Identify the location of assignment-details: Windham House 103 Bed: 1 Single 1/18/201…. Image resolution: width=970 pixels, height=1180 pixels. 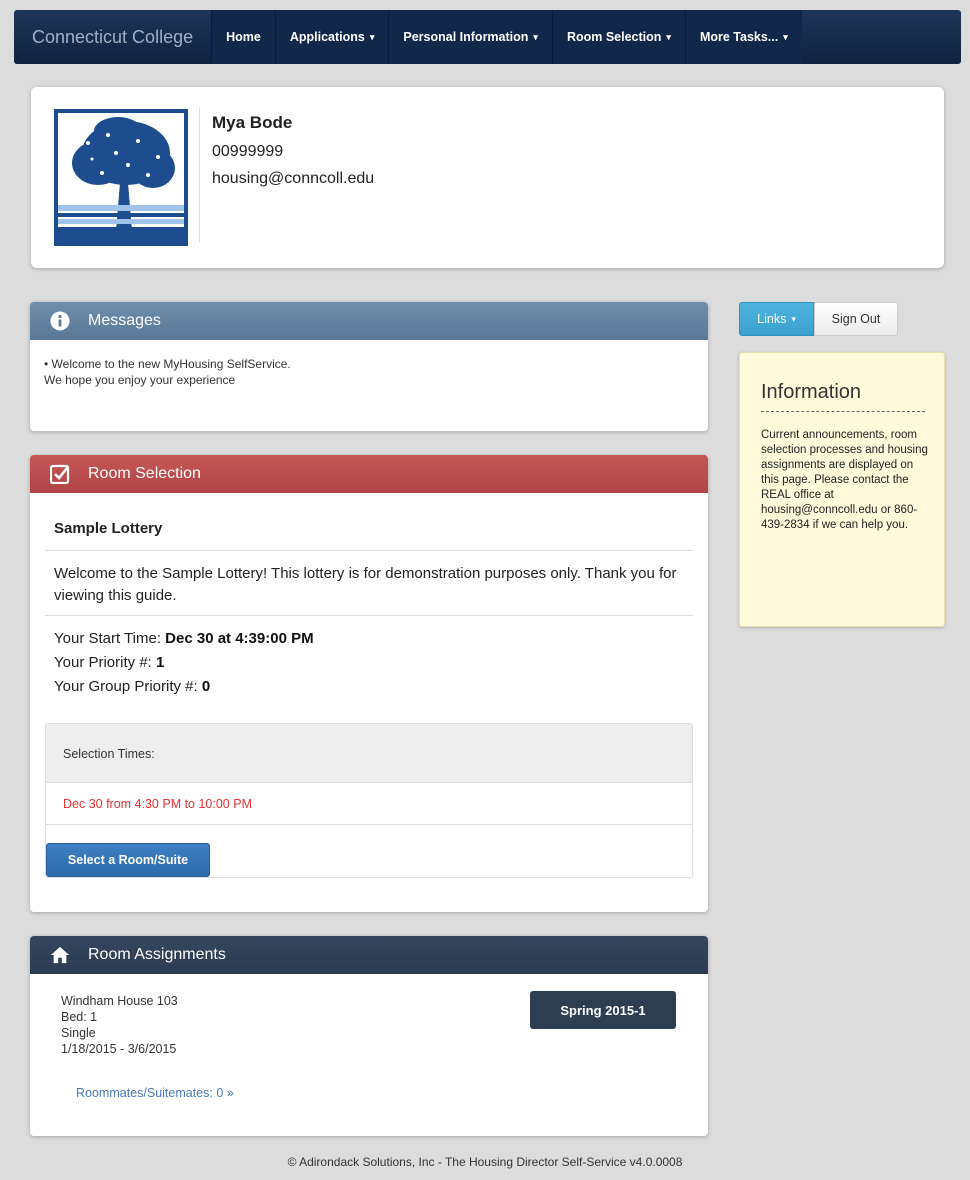
(119, 1025).